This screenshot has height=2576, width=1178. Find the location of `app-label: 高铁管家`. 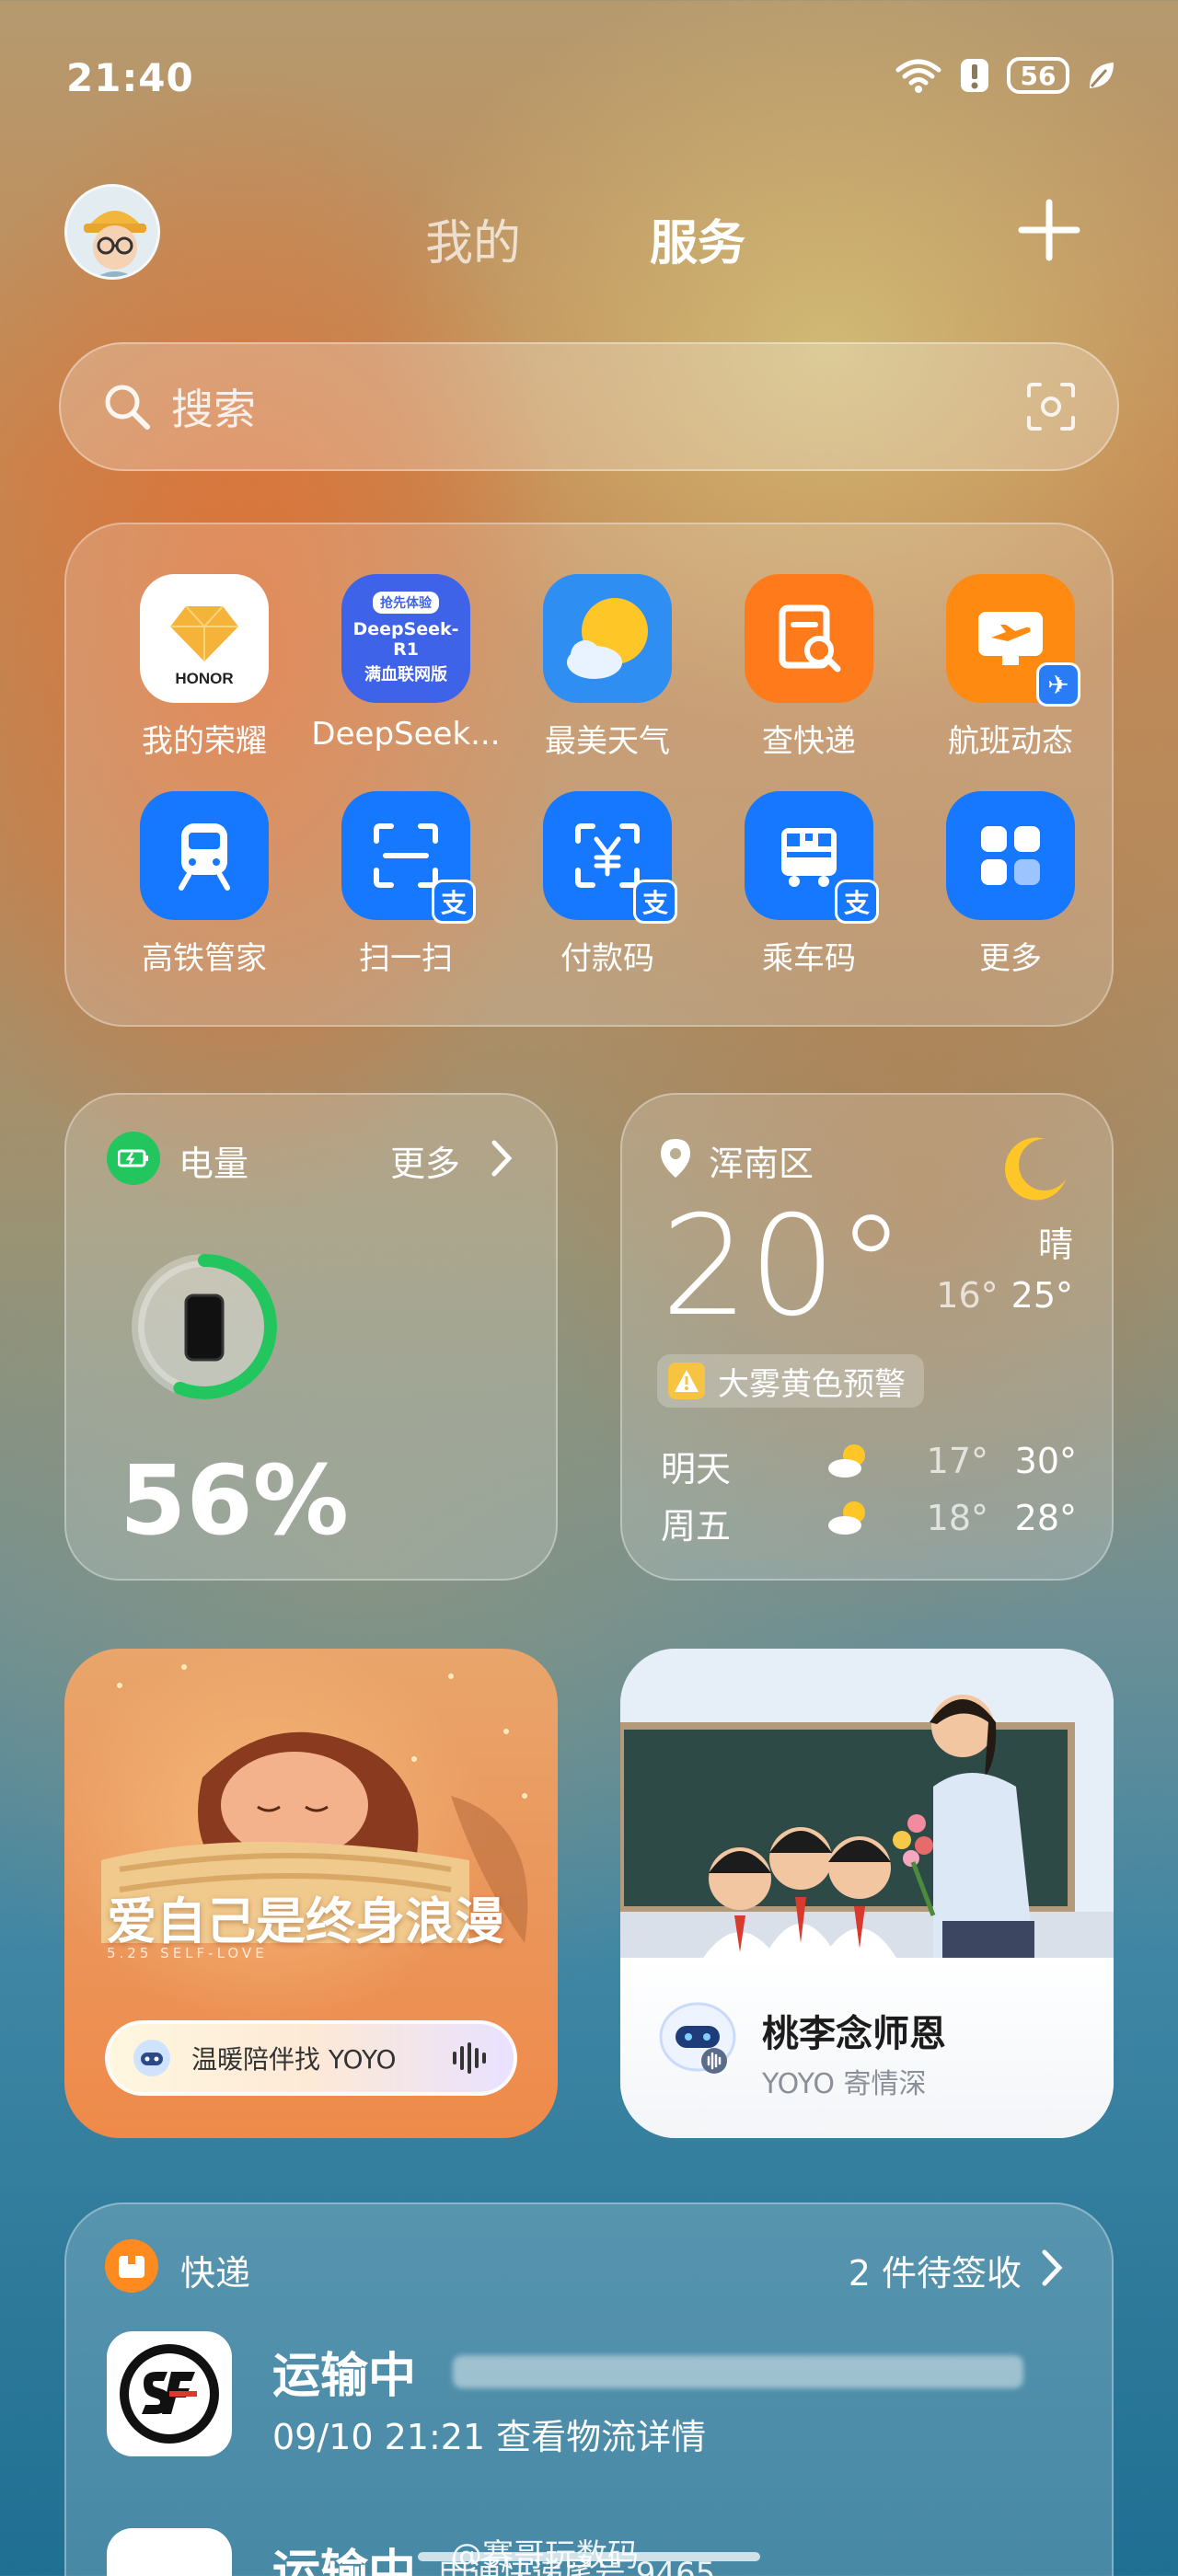

app-label: 高铁管家 is located at coordinates (204, 958).